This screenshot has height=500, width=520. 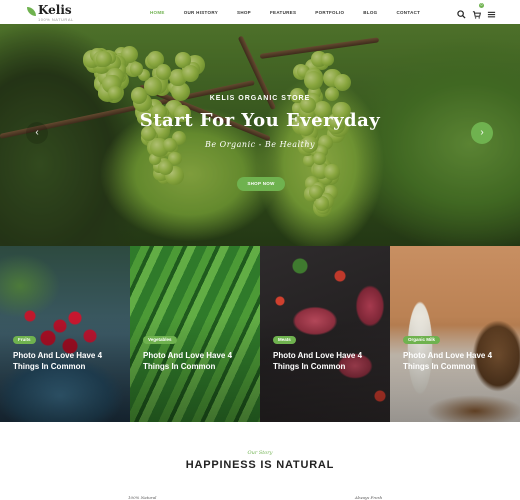 What do you see at coordinates (24, 340) in the screenshot?
I see `card-badge: Fruits` at bounding box center [24, 340].